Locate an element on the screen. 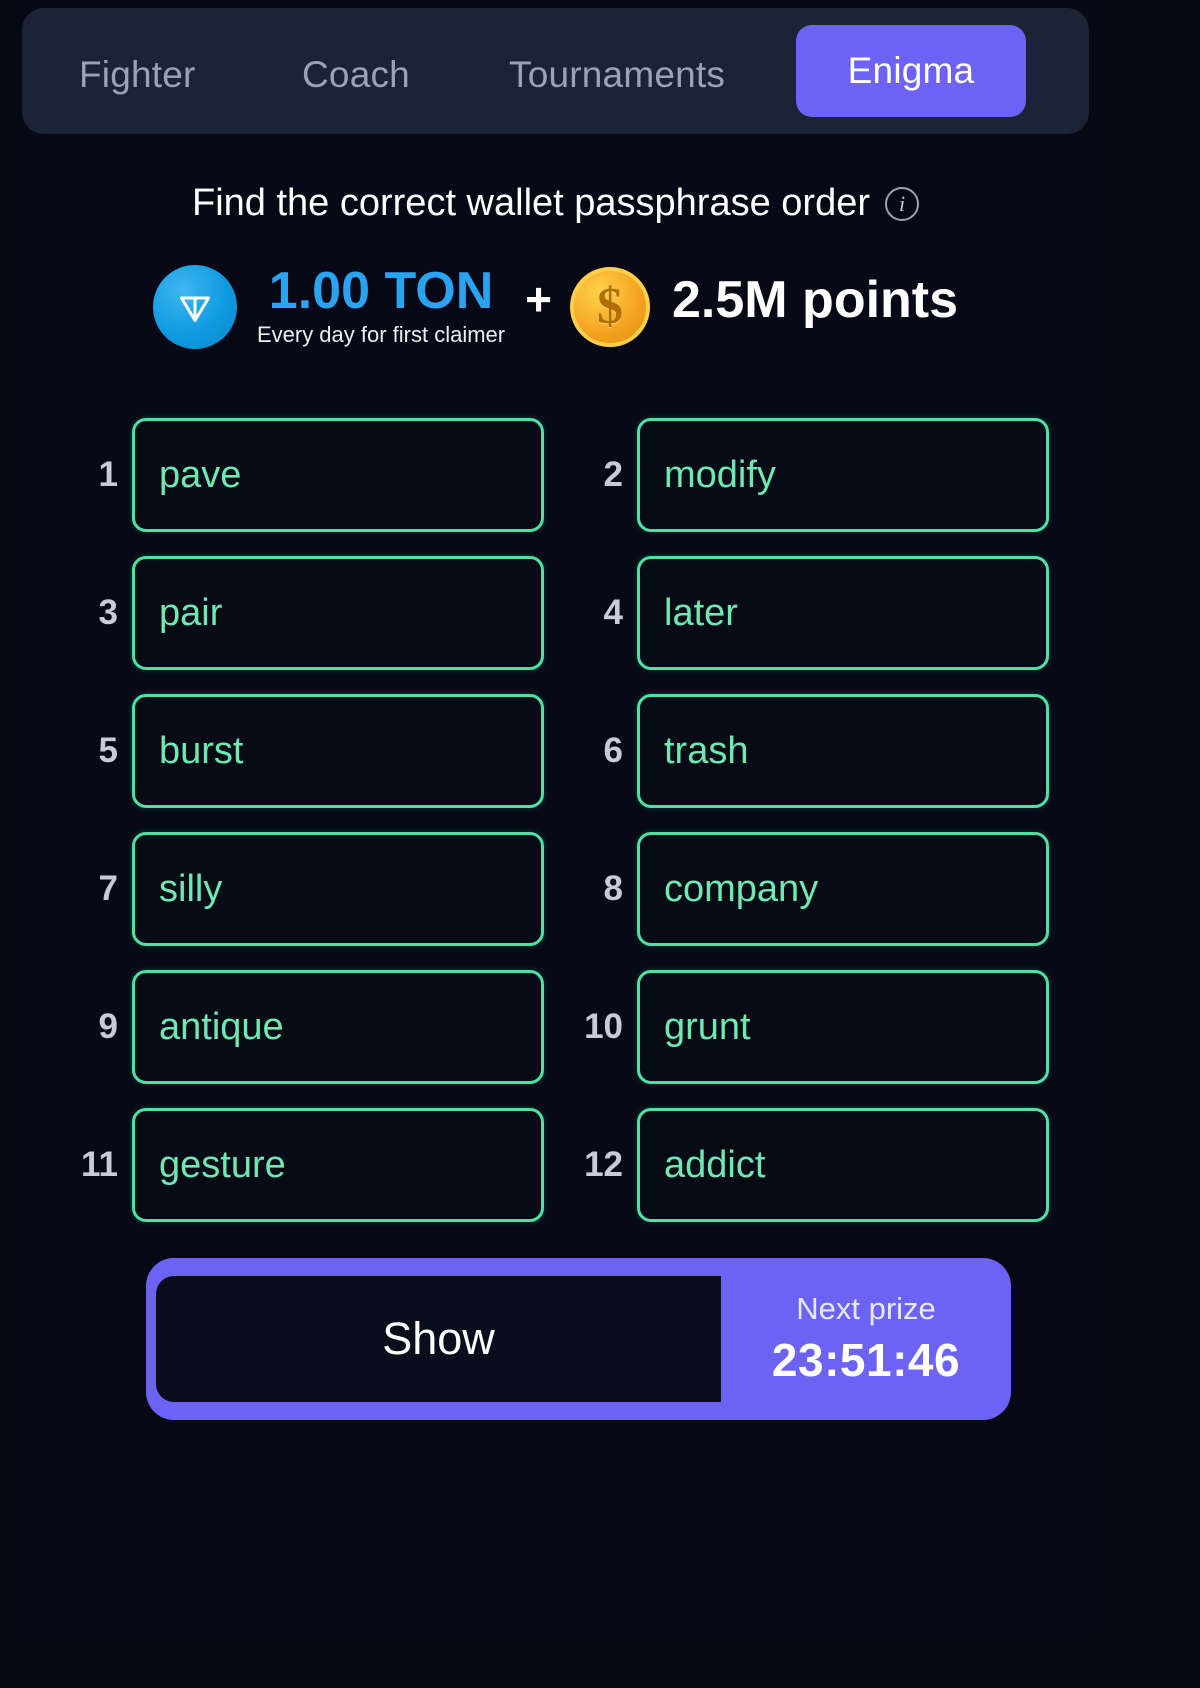 This screenshot has width=1200, height=1688. word-label: grunt is located at coordinates (707, 1026).